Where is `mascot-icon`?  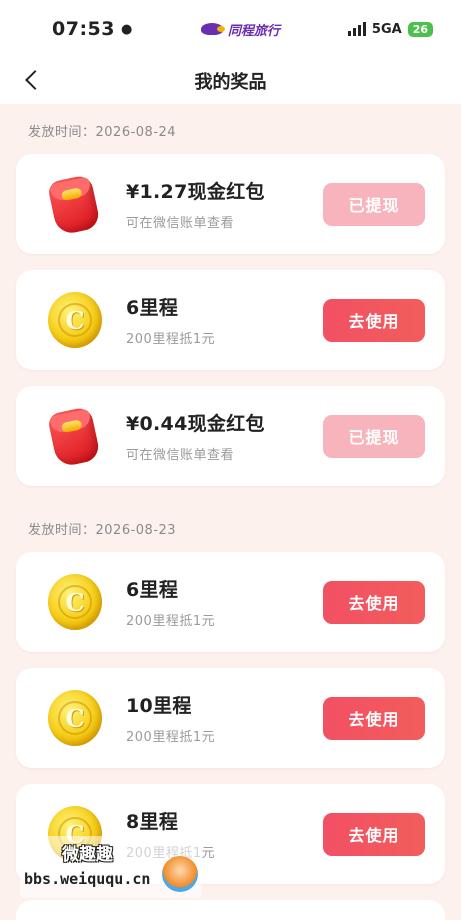
mascot-icon is located at coordinates (180, 874).